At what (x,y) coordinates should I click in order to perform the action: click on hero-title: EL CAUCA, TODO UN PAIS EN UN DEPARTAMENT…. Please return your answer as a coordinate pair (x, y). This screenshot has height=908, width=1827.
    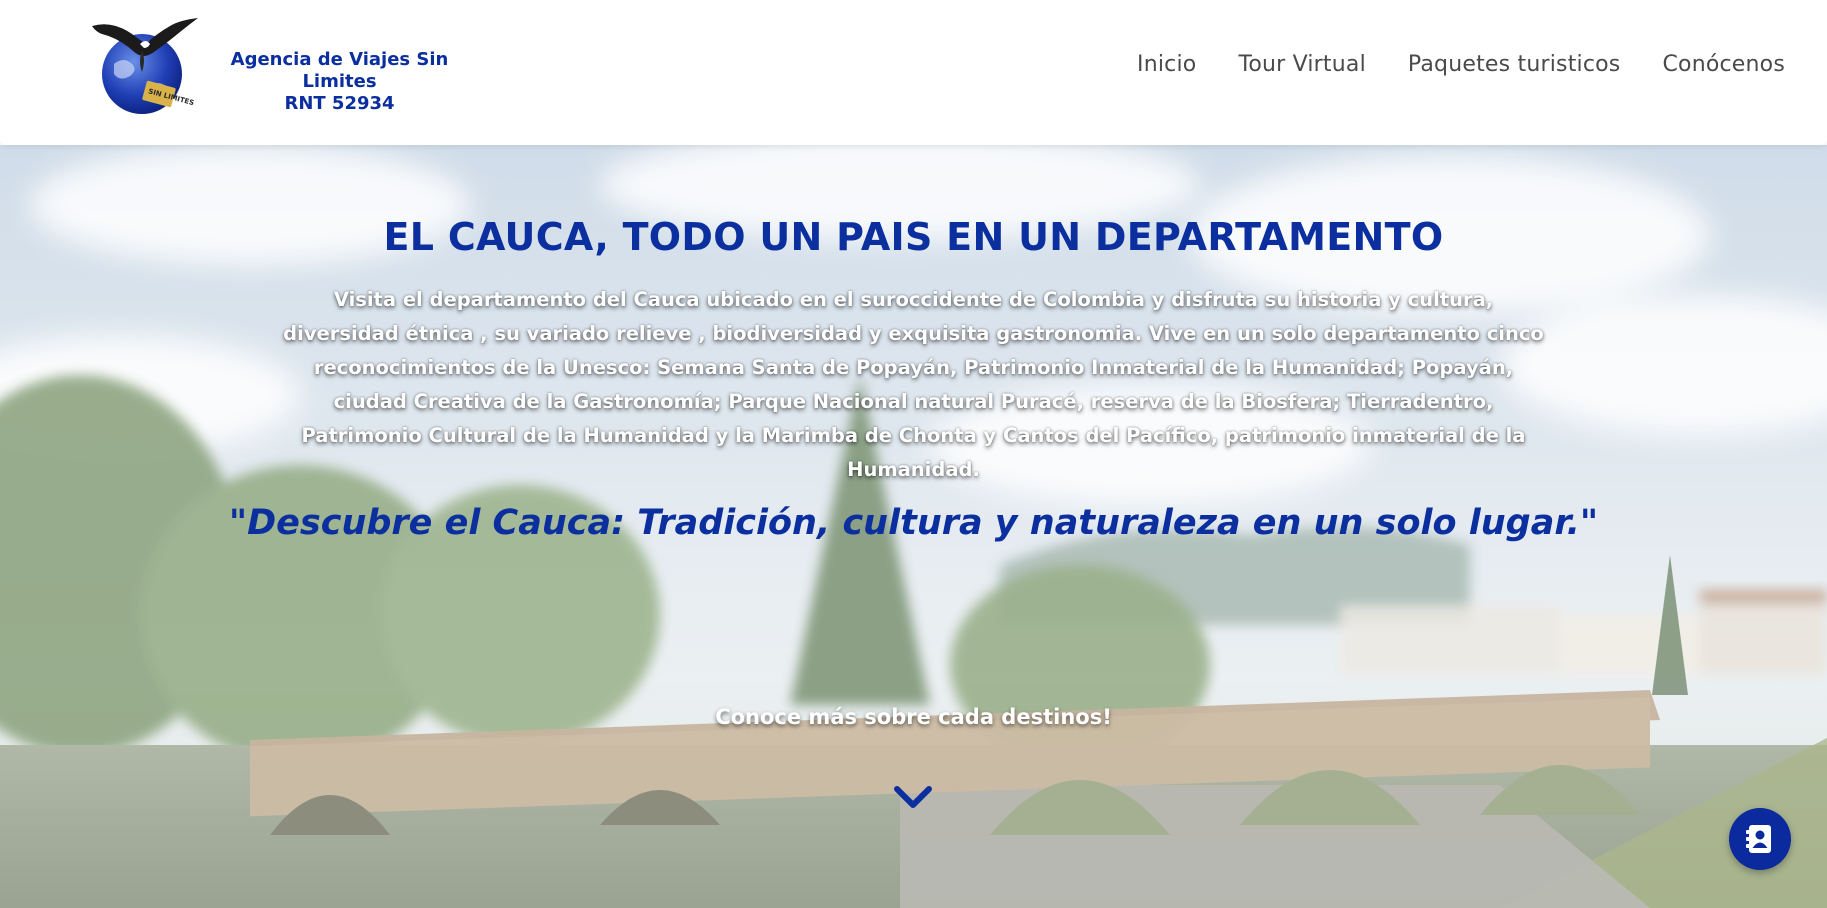
    Looking at the image, I should click on (913, 237).